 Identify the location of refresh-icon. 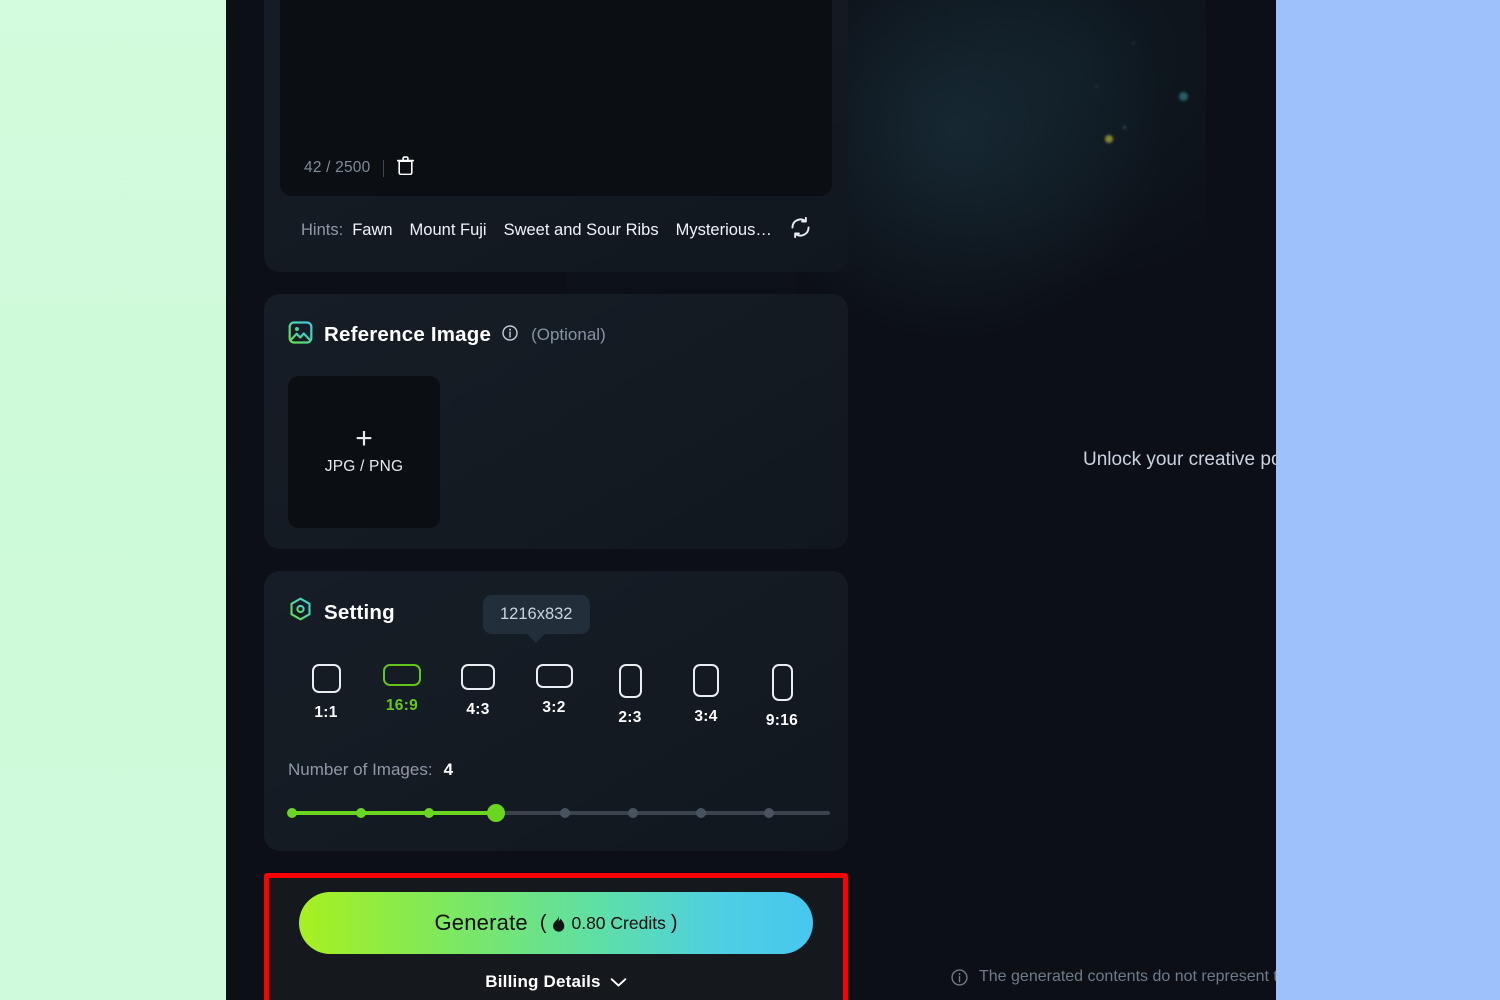
(800, 230).